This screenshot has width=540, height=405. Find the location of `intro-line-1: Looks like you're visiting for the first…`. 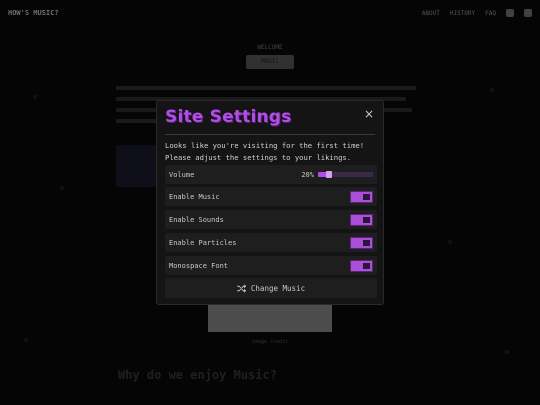

intro-line-1: Looks like you're visiting for the first… is located at coordinates (265, 145).